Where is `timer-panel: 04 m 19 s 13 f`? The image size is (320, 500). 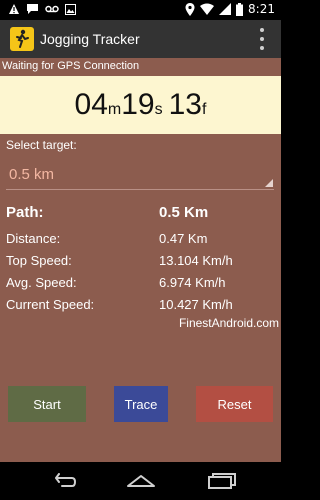 timer-panel: 04 m 19 s 13 f is located at coordinates (140, 105).